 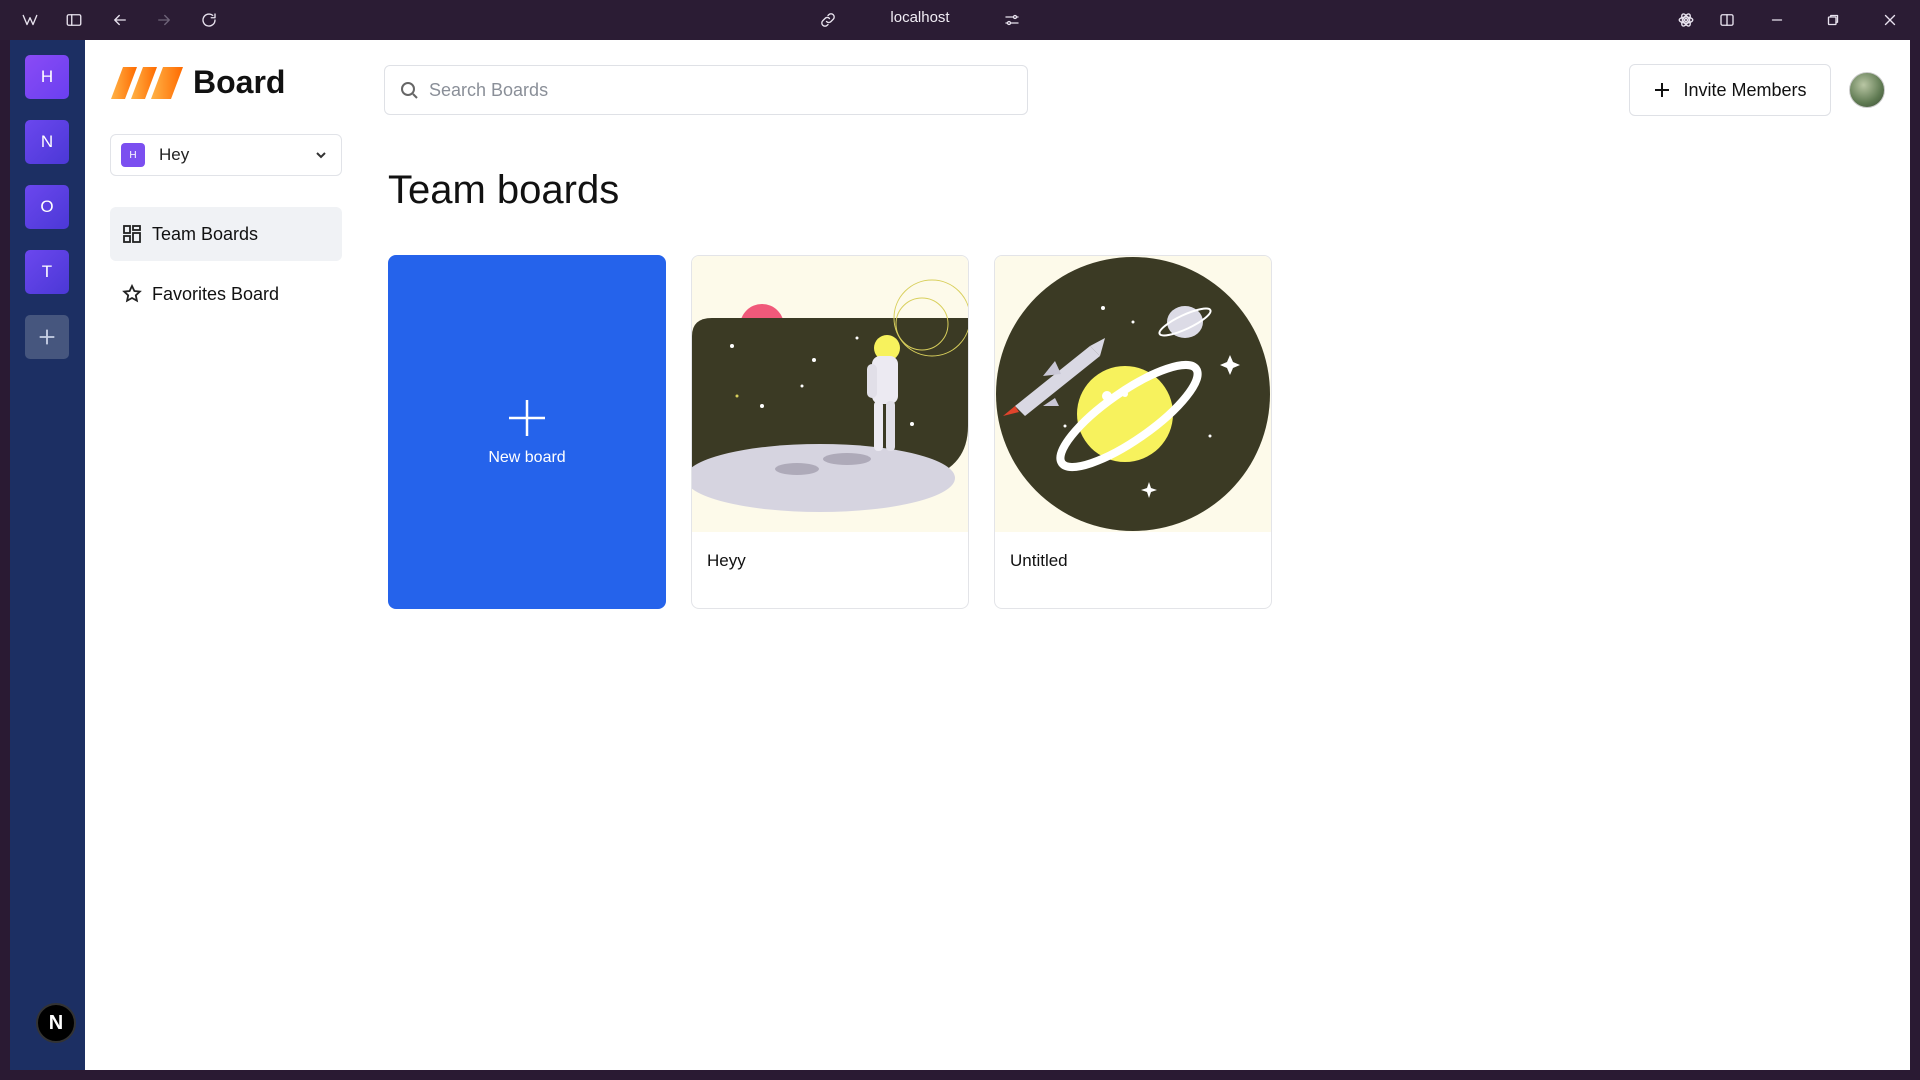 What do you see at coordinates (47, 555) in the screenshot?
I see `organization-rail: H N O T N` at bounding box center [47, 555].